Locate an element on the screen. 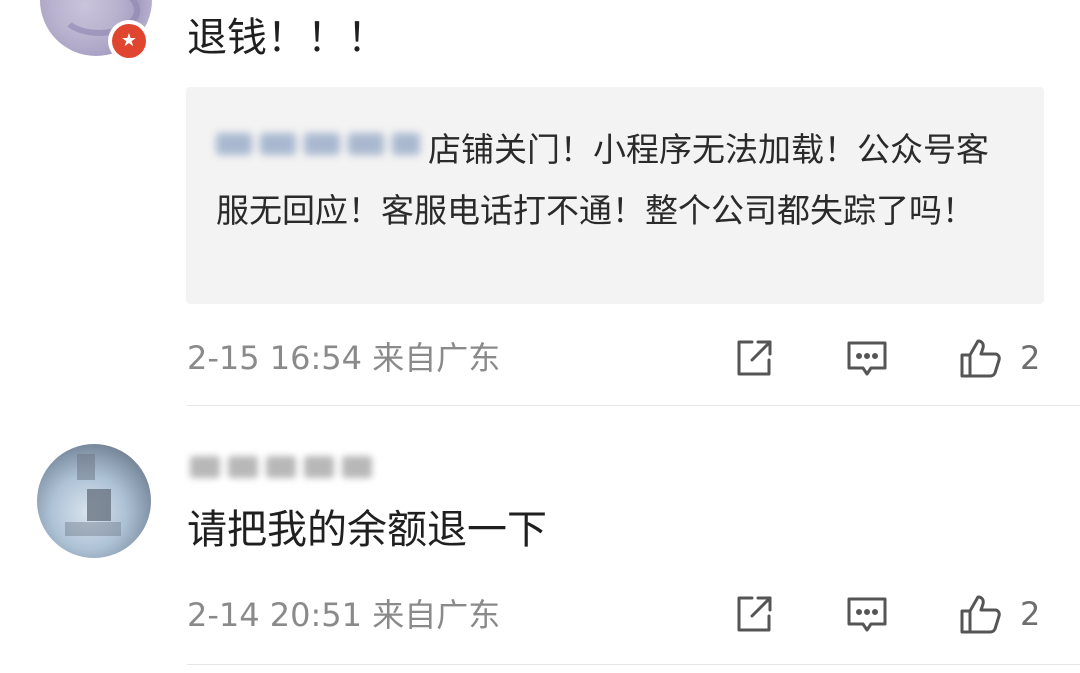  avatar is located at coordinates (94, 501).